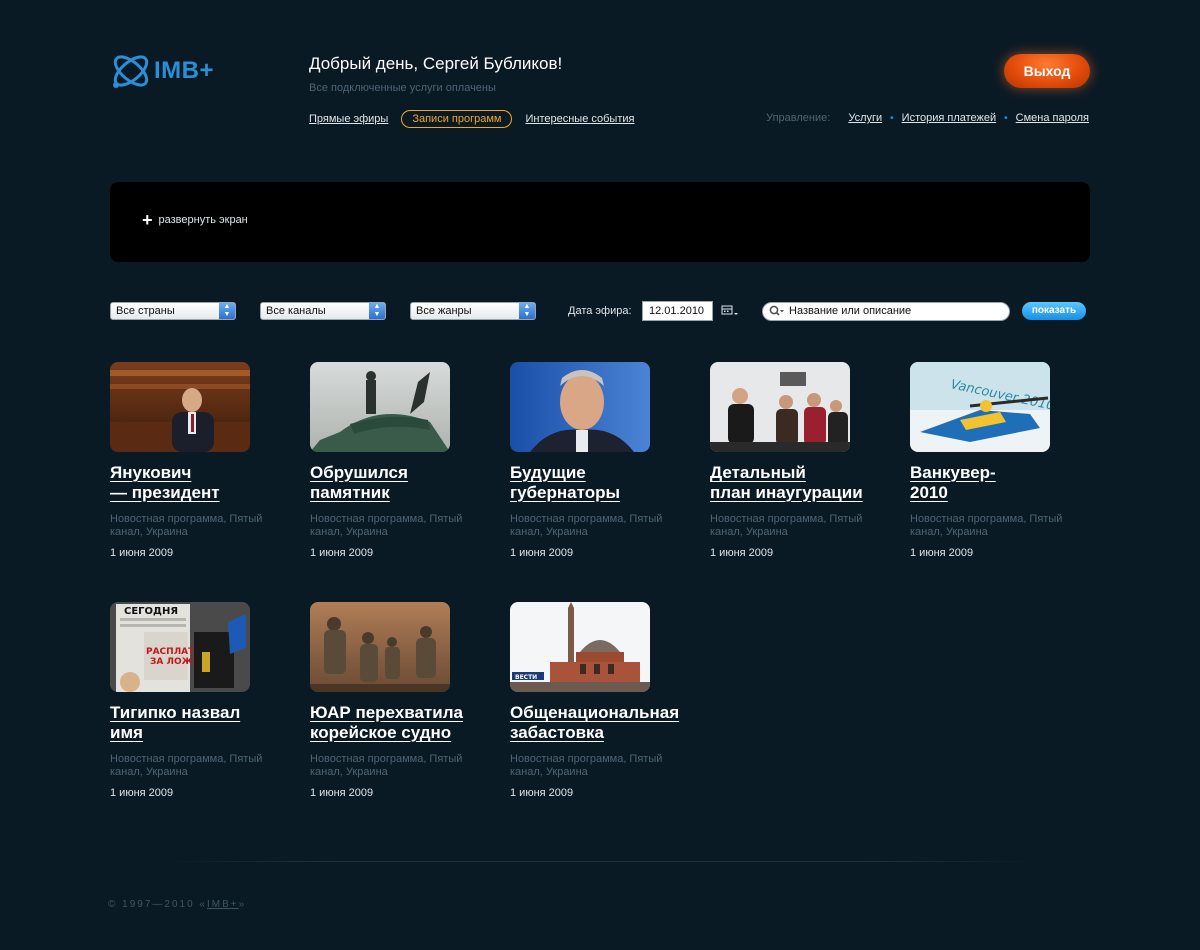  I want to click on card-title-link: Будущие губернаторы, so click(600, 483).